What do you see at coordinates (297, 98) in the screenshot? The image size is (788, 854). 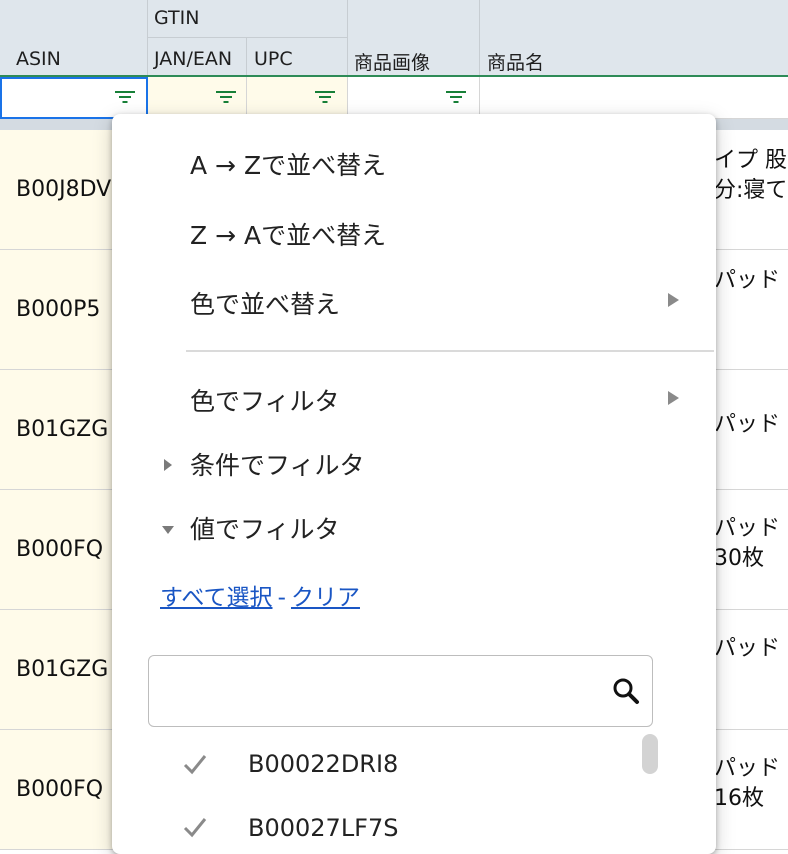 I see `filter-cell-upc` at bounding box center [297, 98].